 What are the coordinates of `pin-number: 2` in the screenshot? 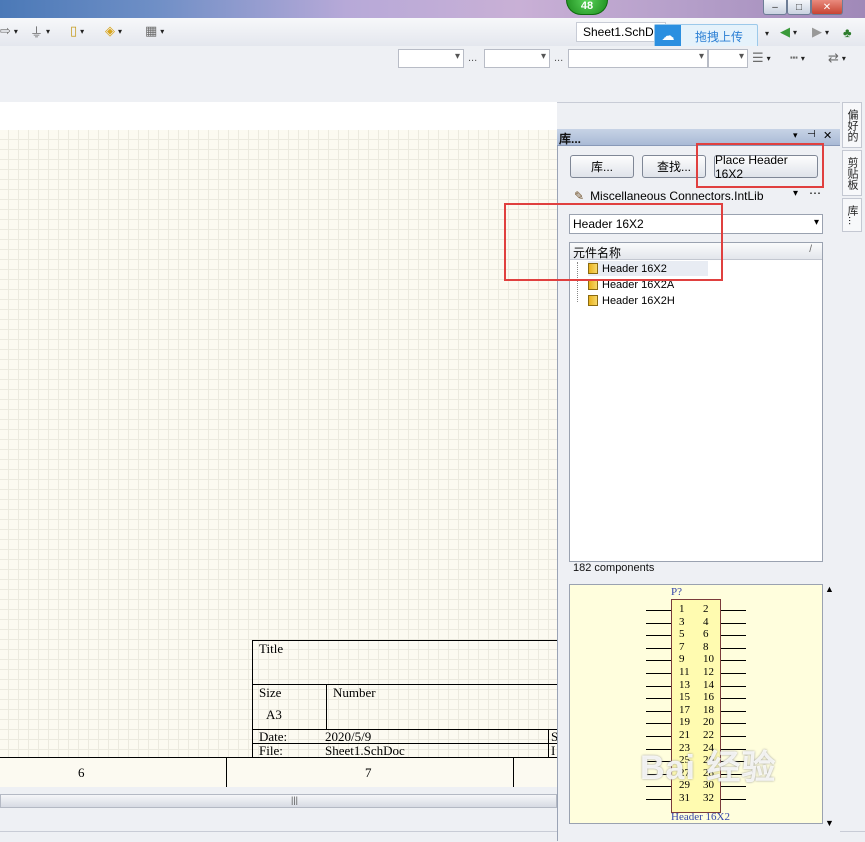 It's located at (706, 609).